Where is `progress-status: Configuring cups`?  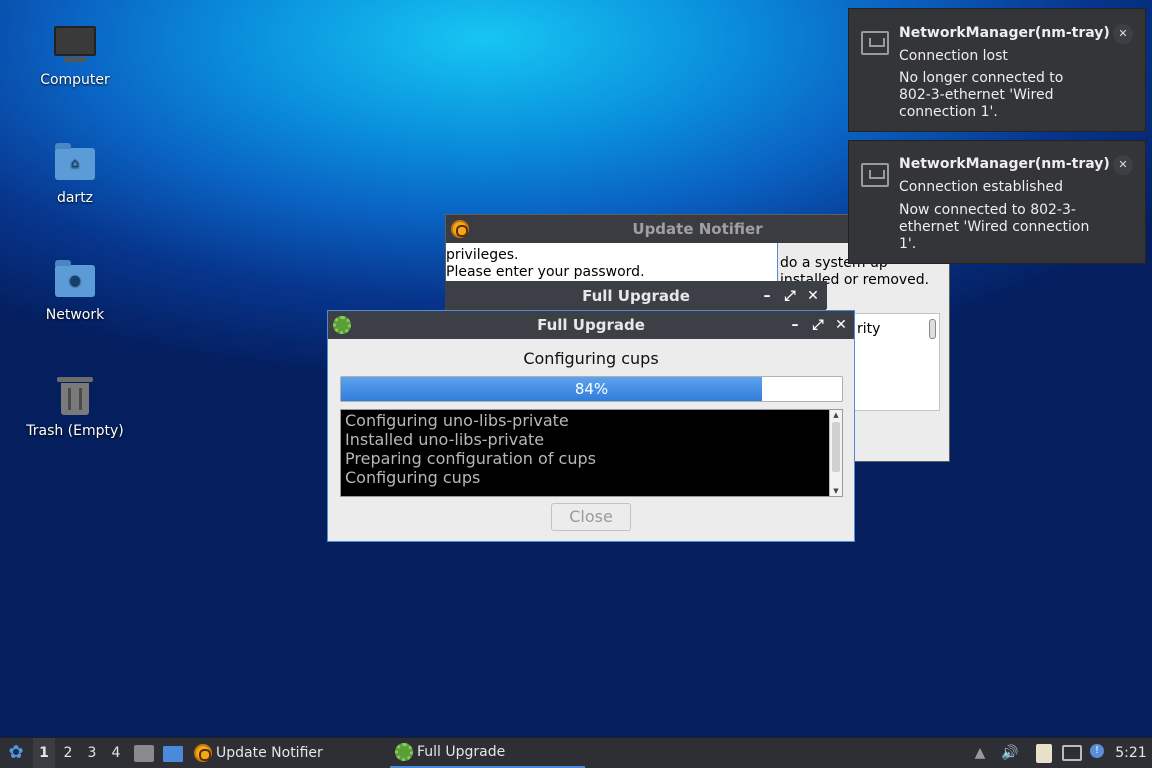 progress-status: Configuring cups is located at coordinates (591, 358).